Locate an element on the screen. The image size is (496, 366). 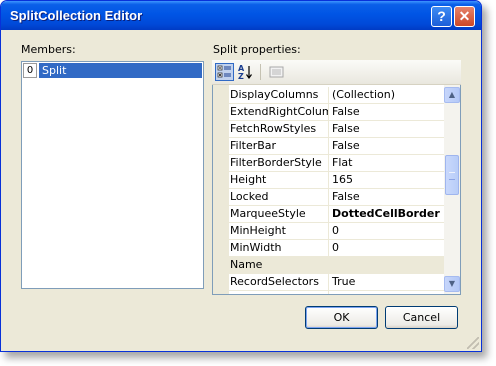
property-row: Name is located at coordinates (340, 265).